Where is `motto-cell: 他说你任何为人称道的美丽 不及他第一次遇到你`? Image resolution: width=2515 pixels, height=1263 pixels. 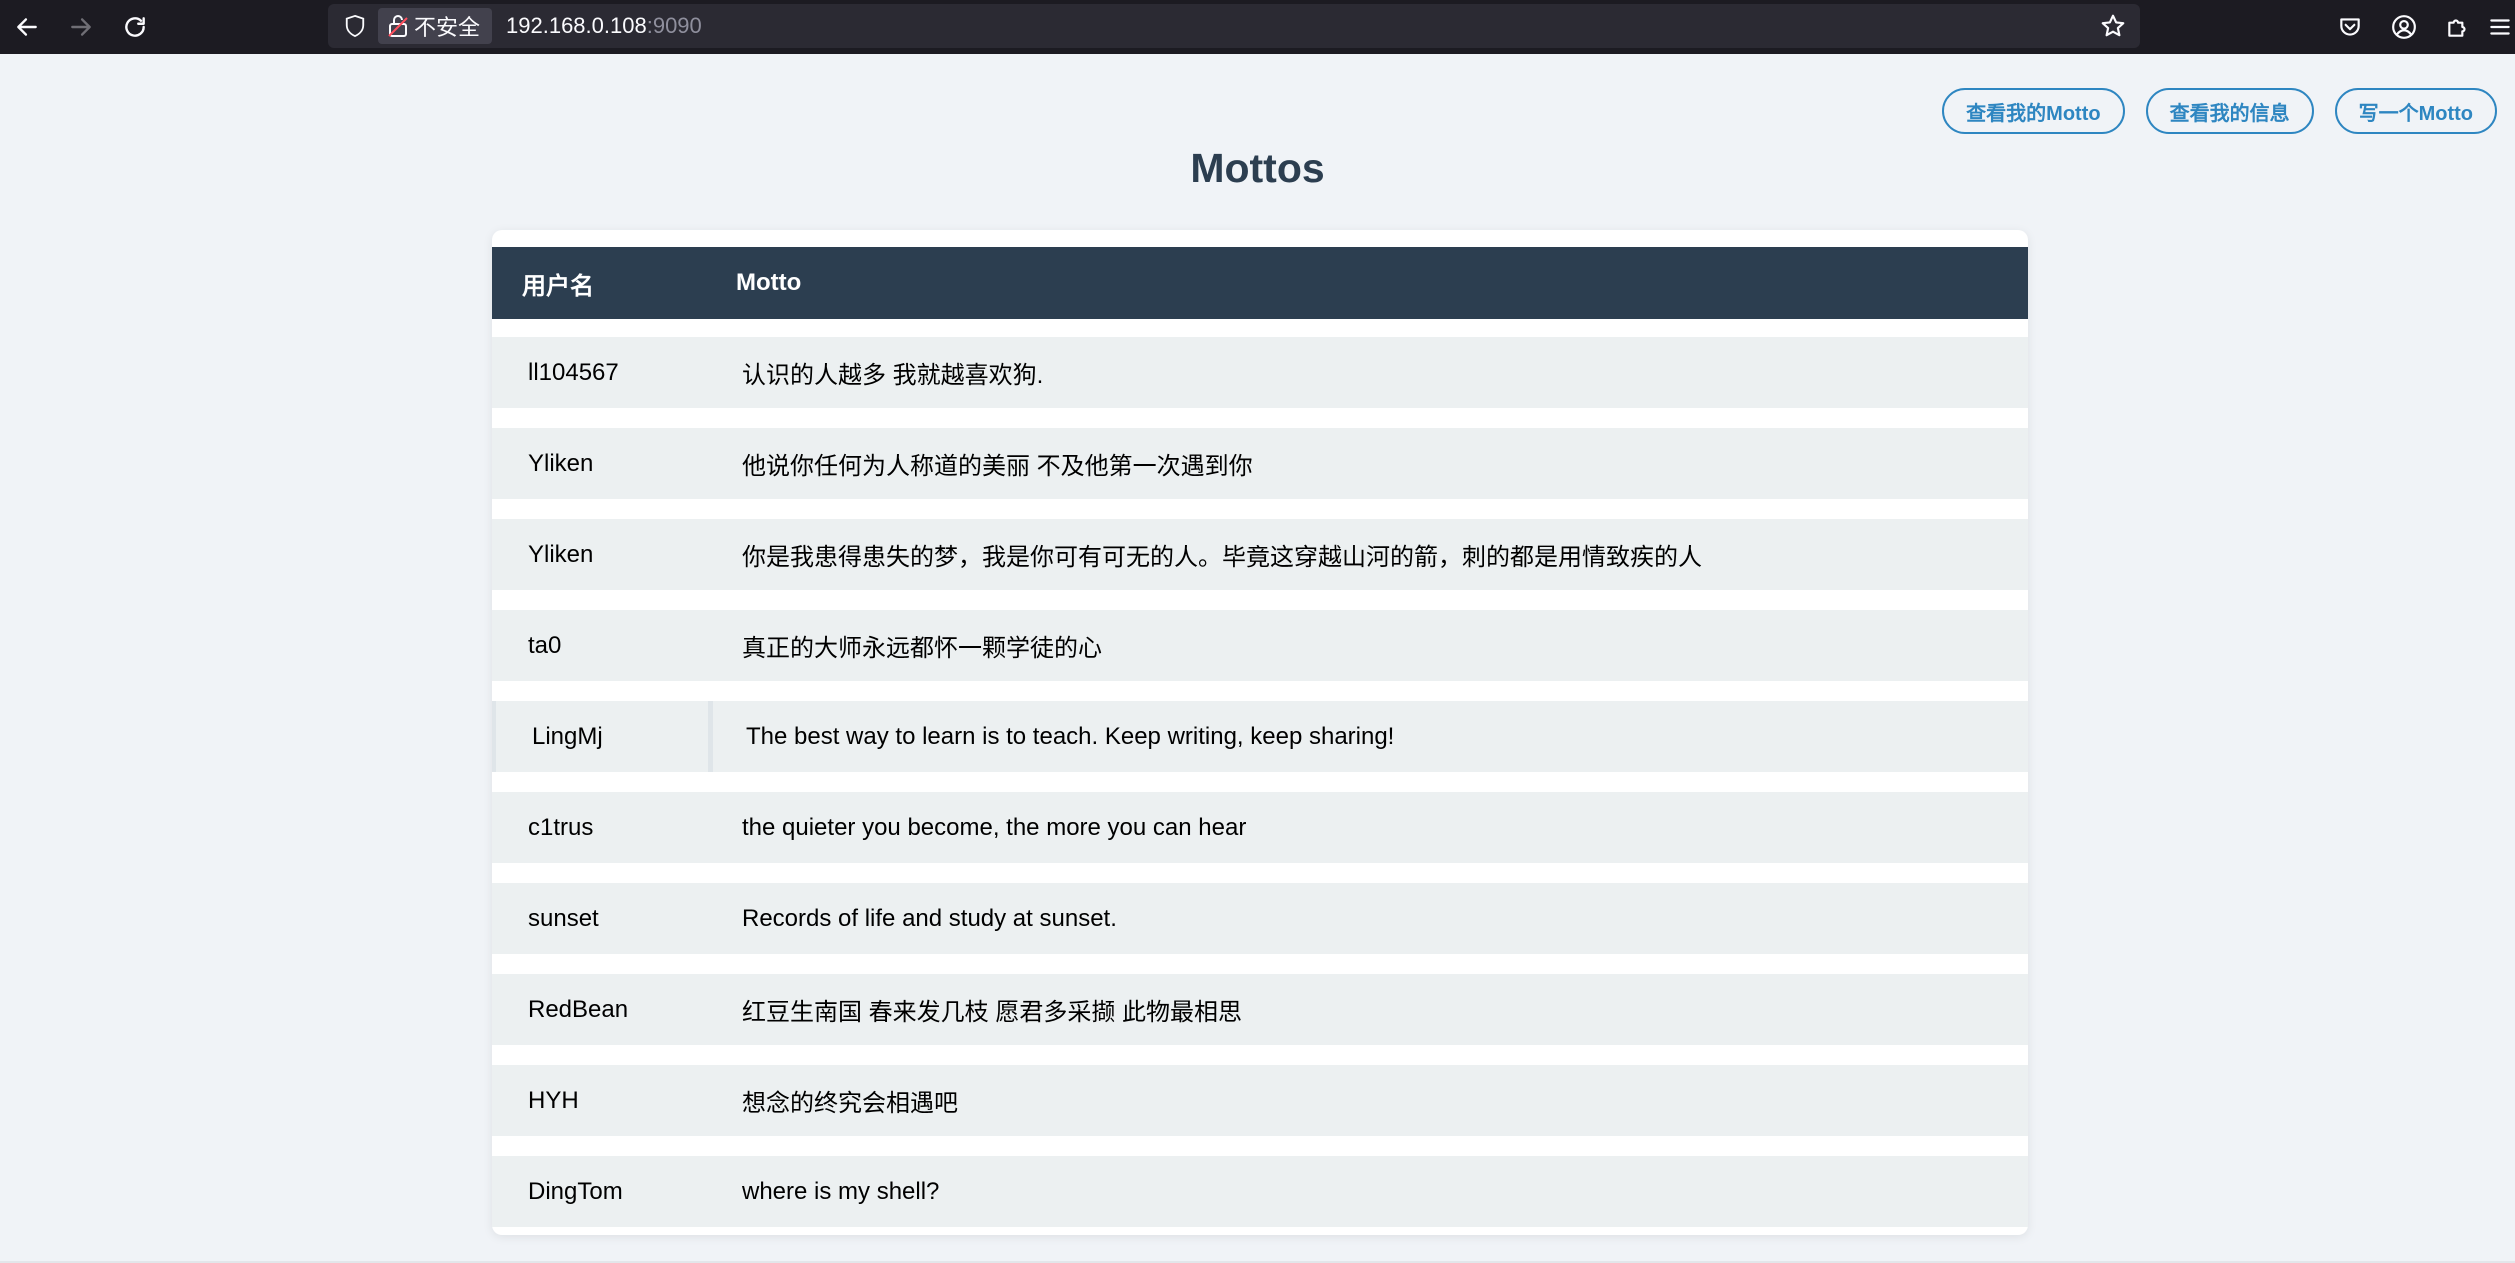 motto-cell: 他说你任何为人称道的美丽 不及他第一次遇到你 is located at coordinates (997, 466).